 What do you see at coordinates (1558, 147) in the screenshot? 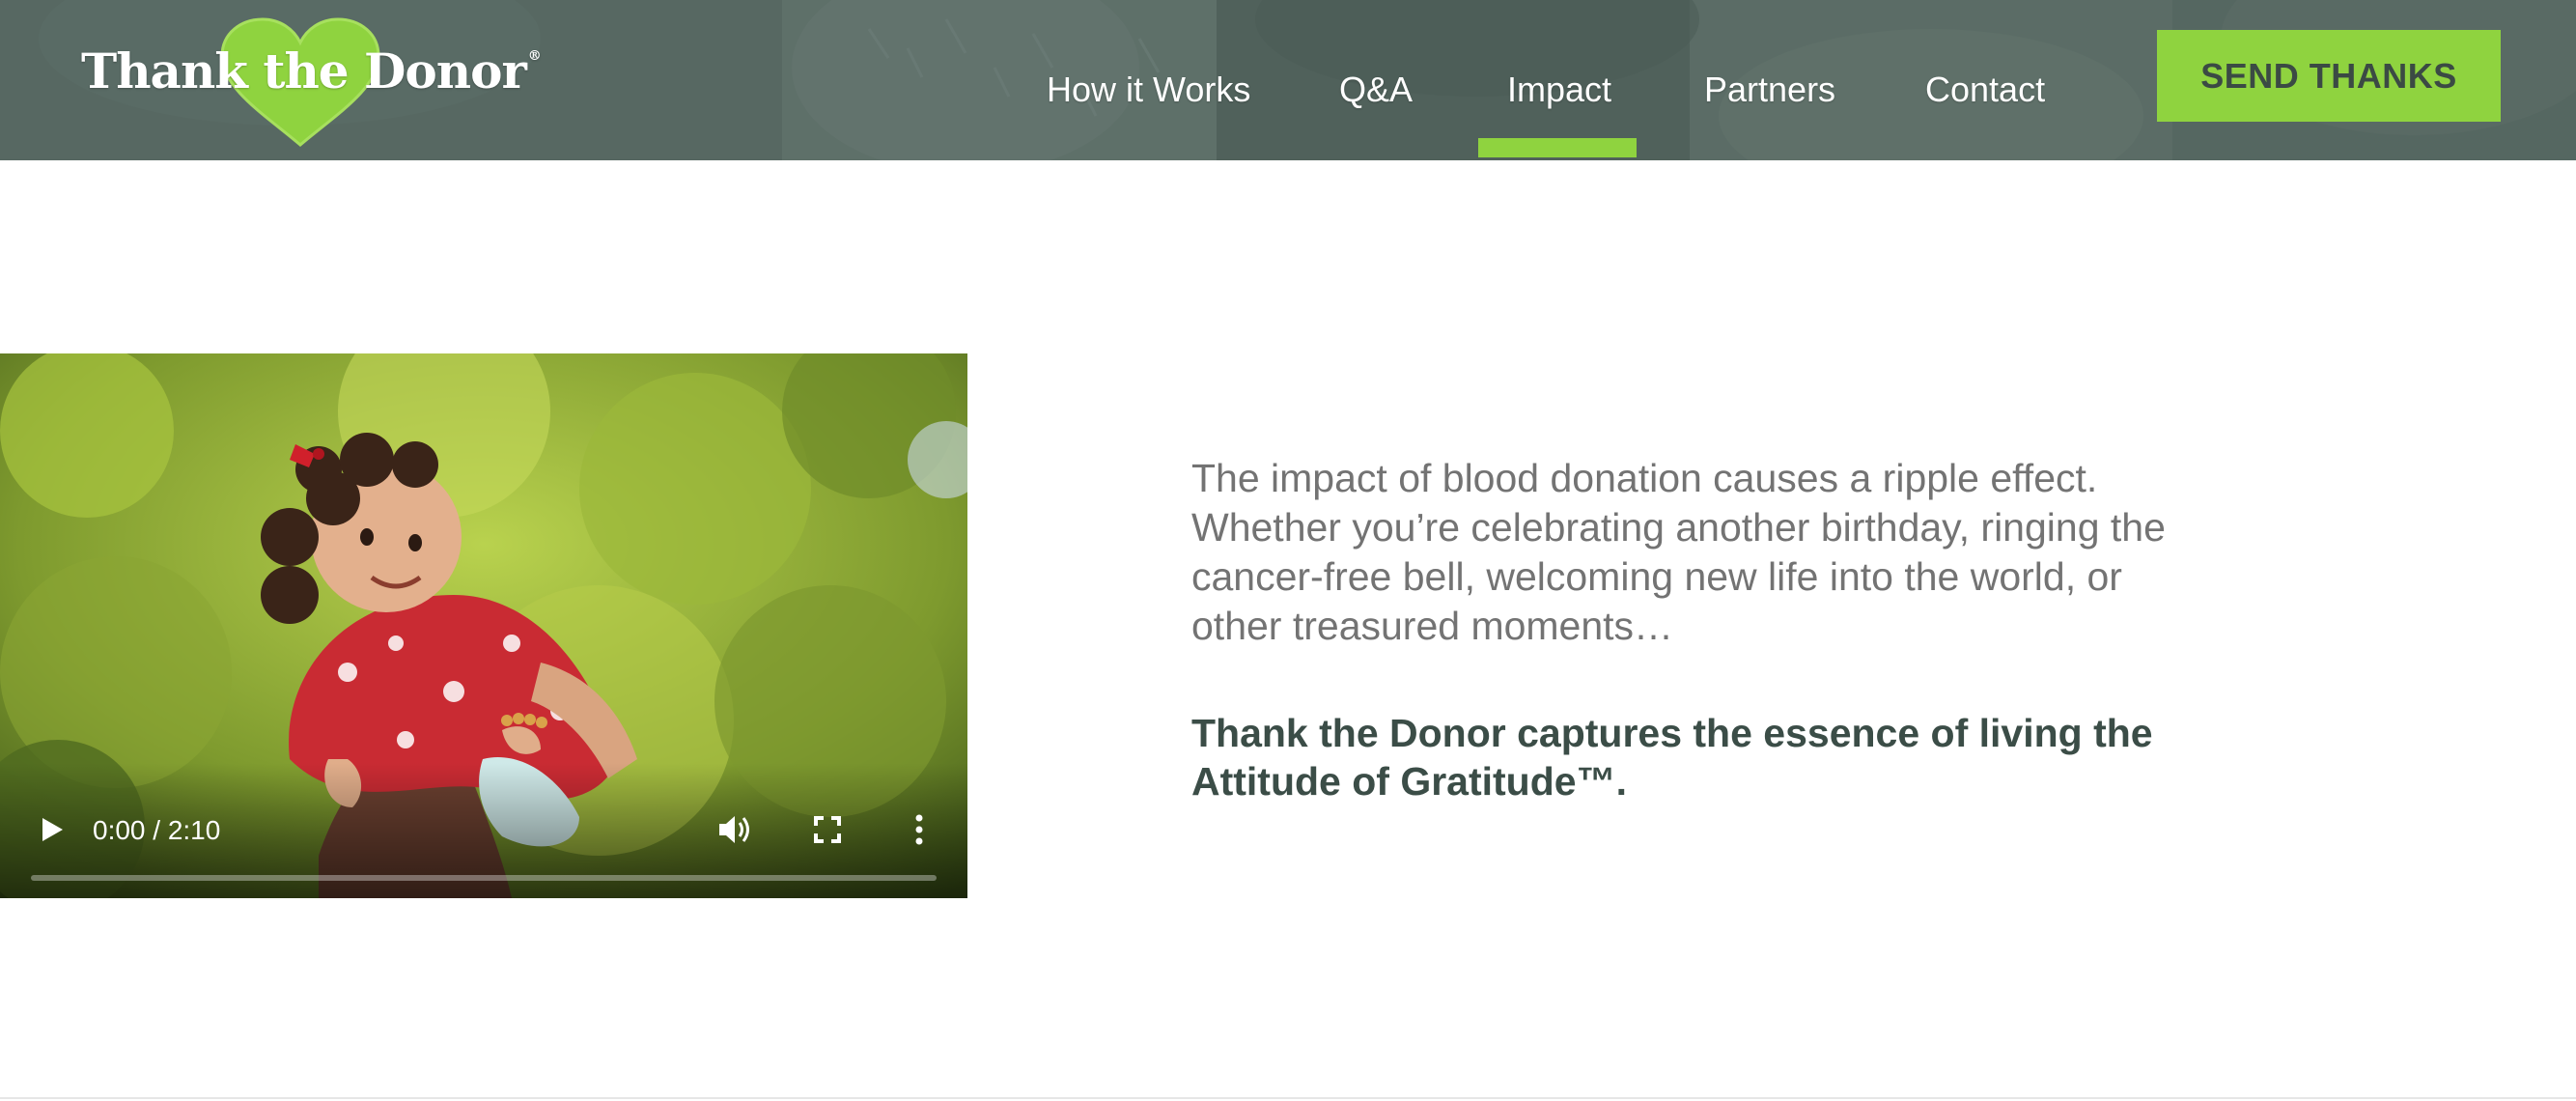
I see `active-nav-indicator` at bounding box center [1558, 147].